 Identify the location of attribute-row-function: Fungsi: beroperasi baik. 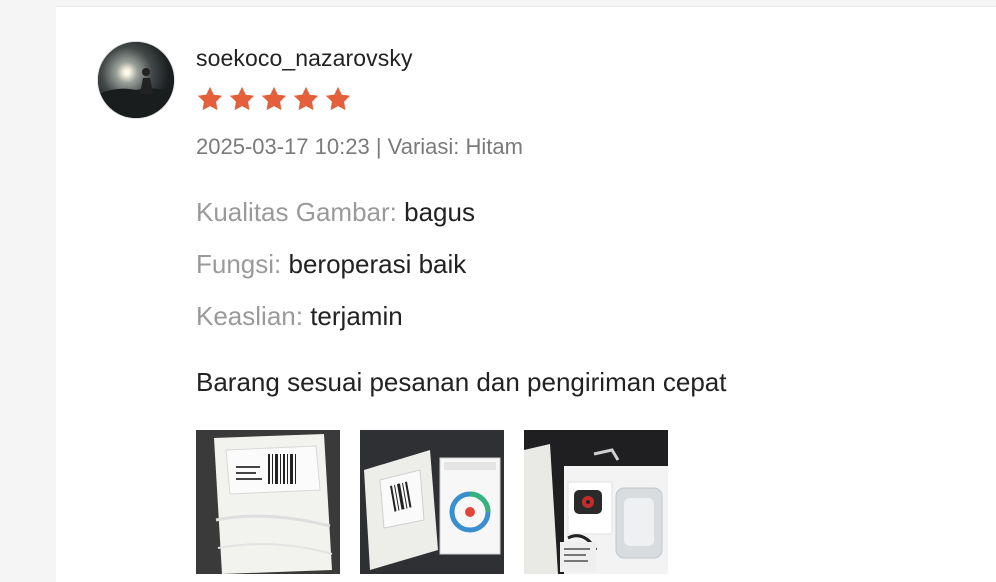
(331, 264).